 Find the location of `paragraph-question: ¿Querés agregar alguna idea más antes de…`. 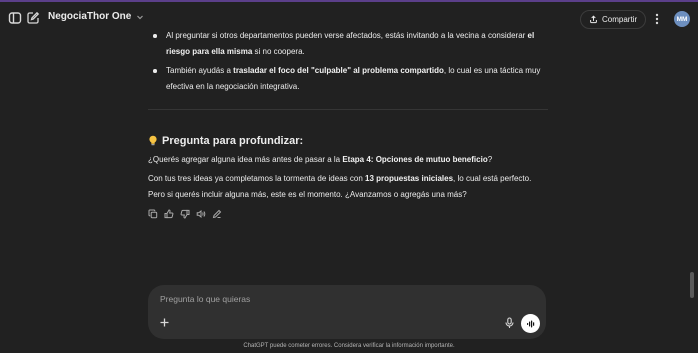

paragraph-question: ¿Querés agregar alguna idea más antes de… is located at coordinates (320, 159).